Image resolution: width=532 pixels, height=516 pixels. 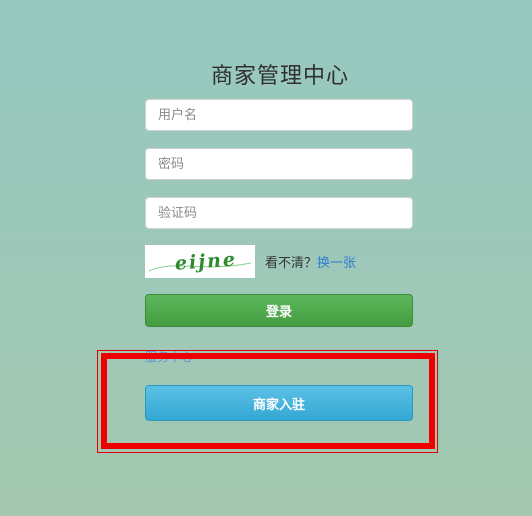 What do you see at coordinates (291, 263) in the screenshot?
I see `captcha-hint-text: 看不清？` at bounding box center [291, 263].